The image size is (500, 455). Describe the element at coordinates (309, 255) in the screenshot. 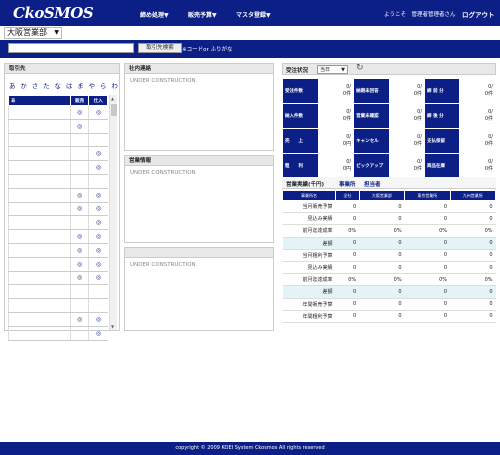

I see `sales-row-label: 当月粗利予算` at that location.